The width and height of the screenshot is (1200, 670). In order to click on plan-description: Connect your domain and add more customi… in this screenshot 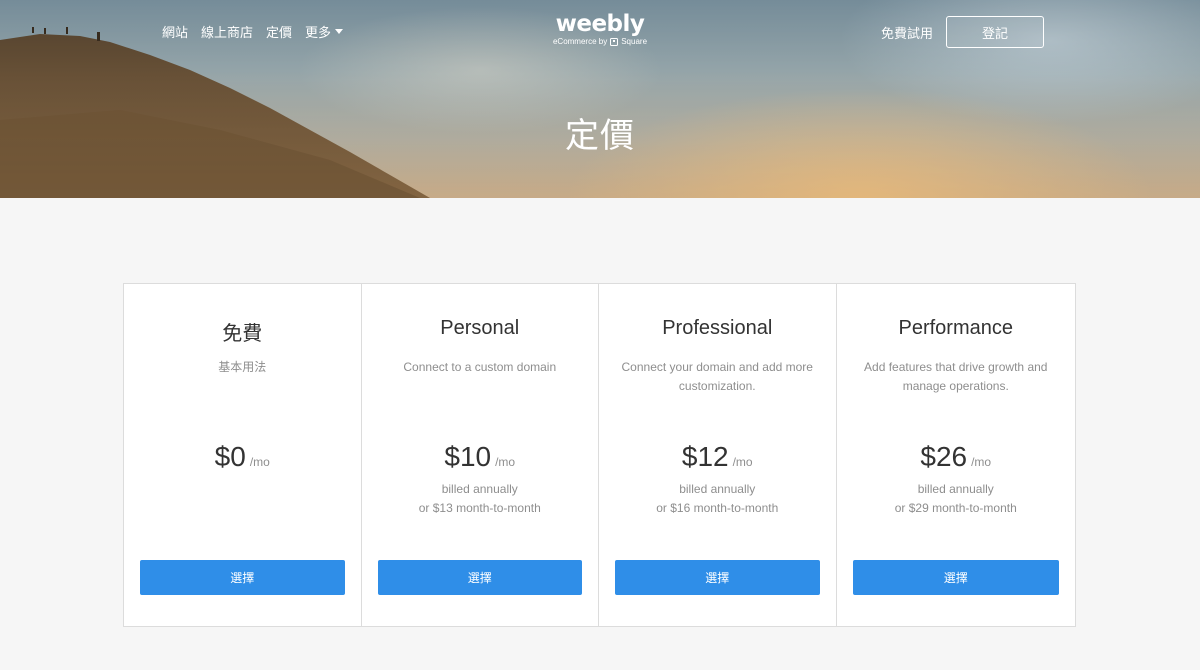, I will do `click(717, 376)`.